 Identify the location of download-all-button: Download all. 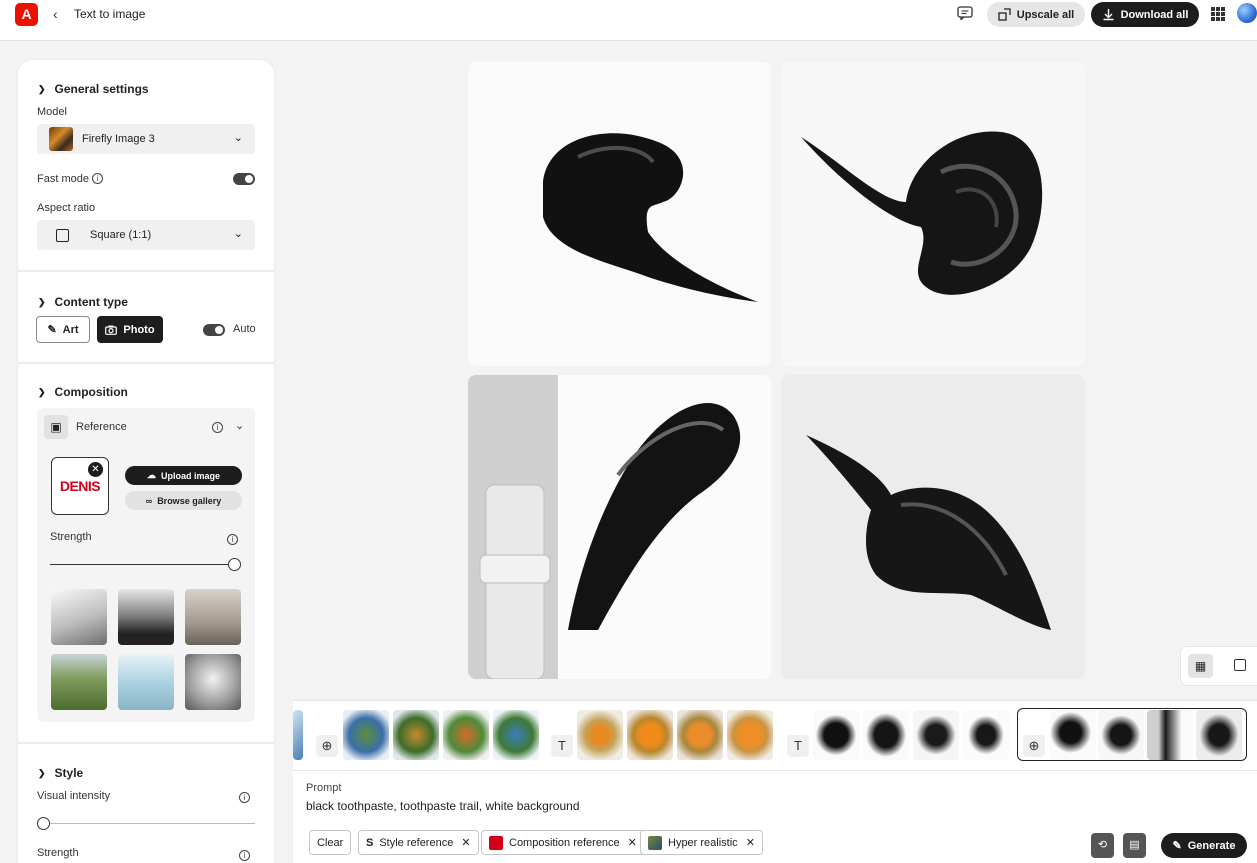
(1145, 14).